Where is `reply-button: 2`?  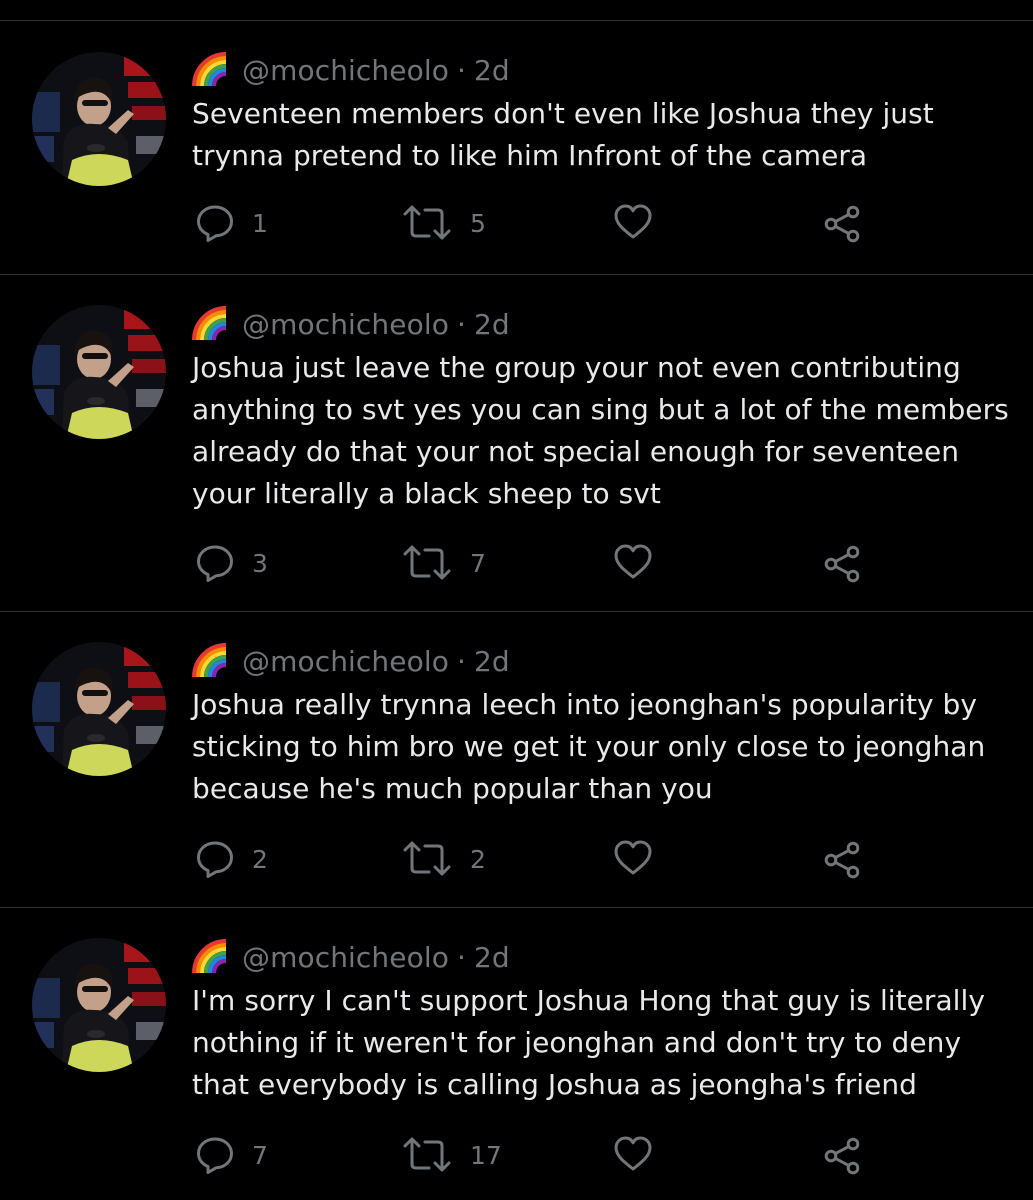 reply-button: 2 is located at coordinates (231, 859).